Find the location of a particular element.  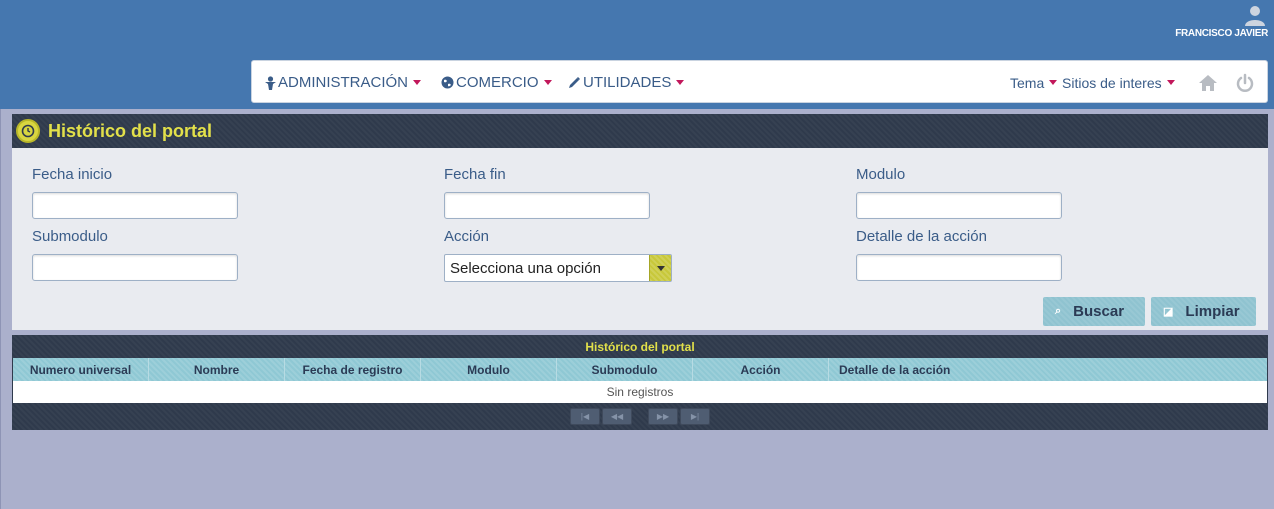

grid-caption: Histórico del portal is located at coordinates (640, 346).